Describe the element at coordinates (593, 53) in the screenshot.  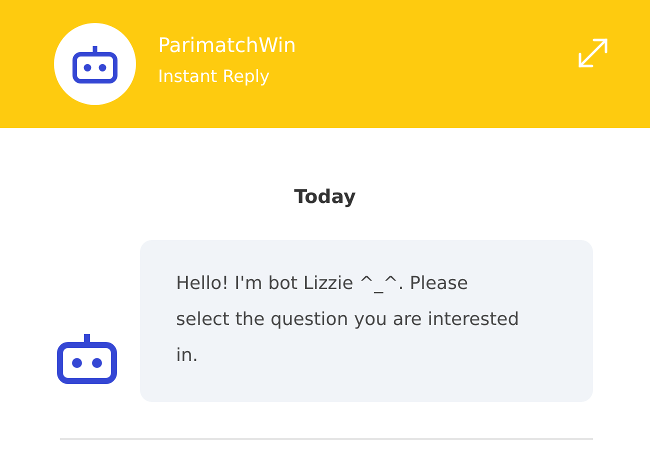
I see `expand-icon` at that location.